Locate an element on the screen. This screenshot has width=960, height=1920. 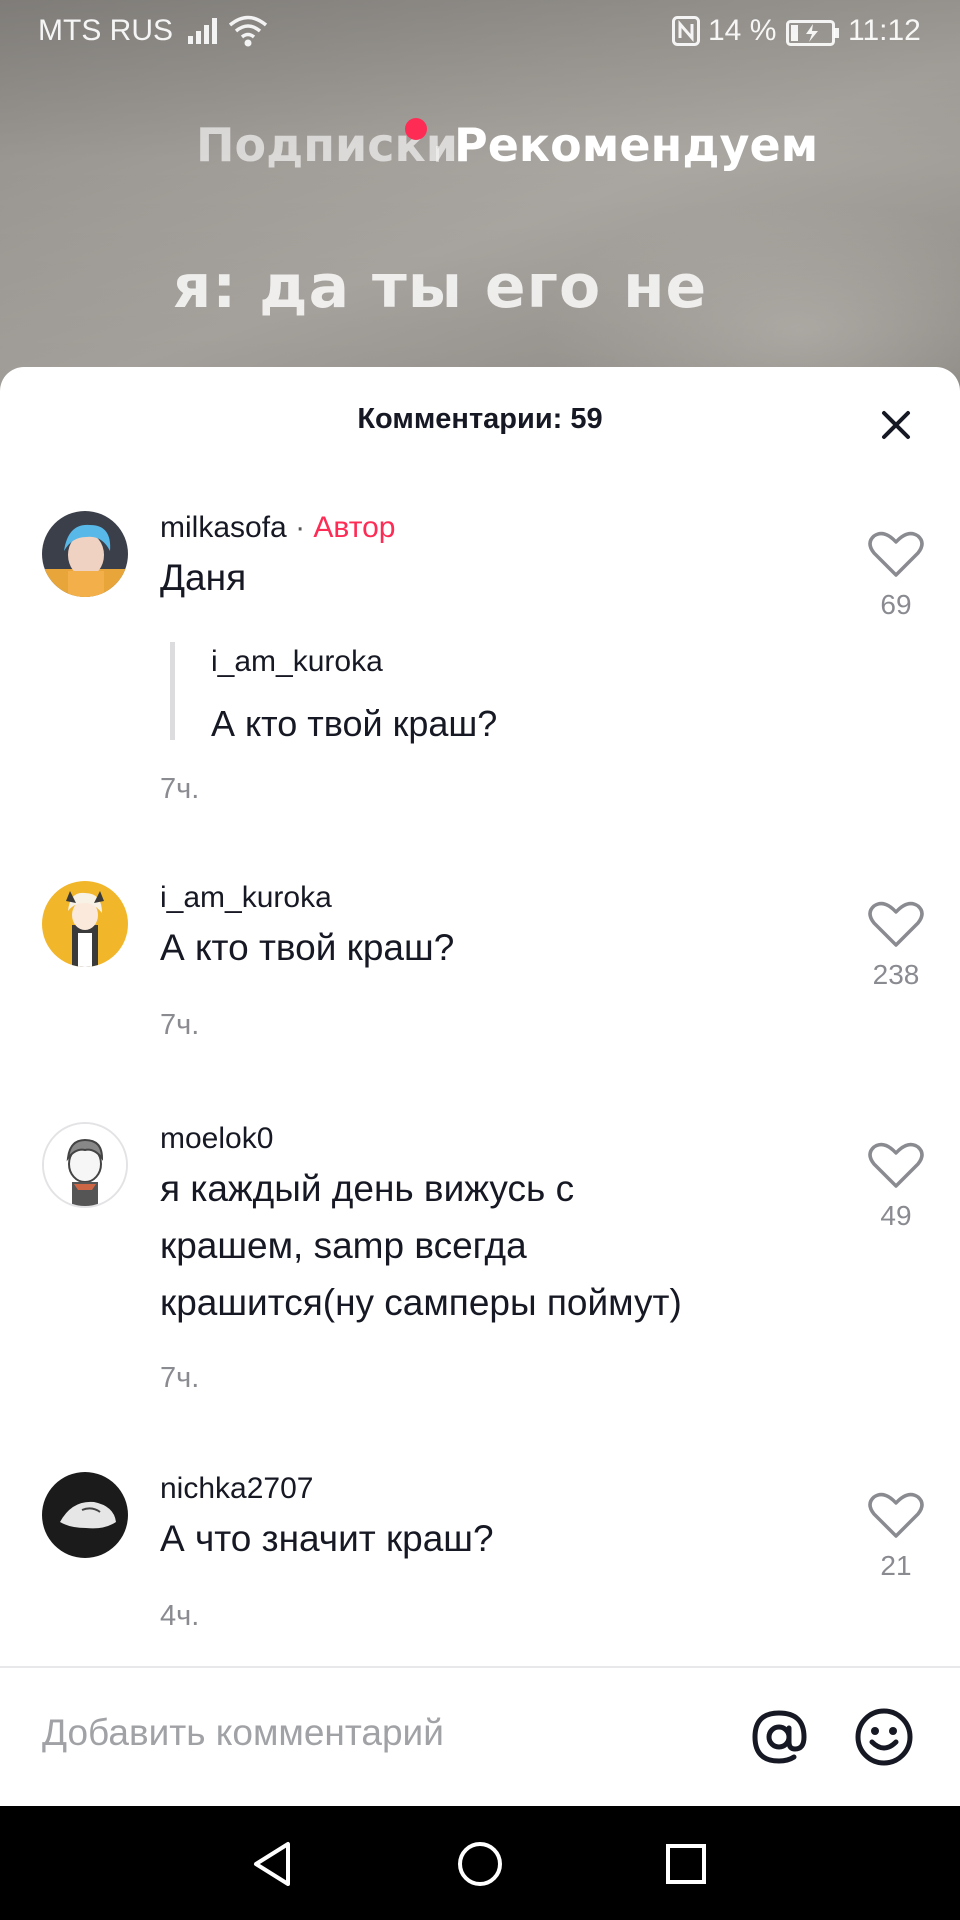
like-count: 238 is located at coordinates (896, 974).